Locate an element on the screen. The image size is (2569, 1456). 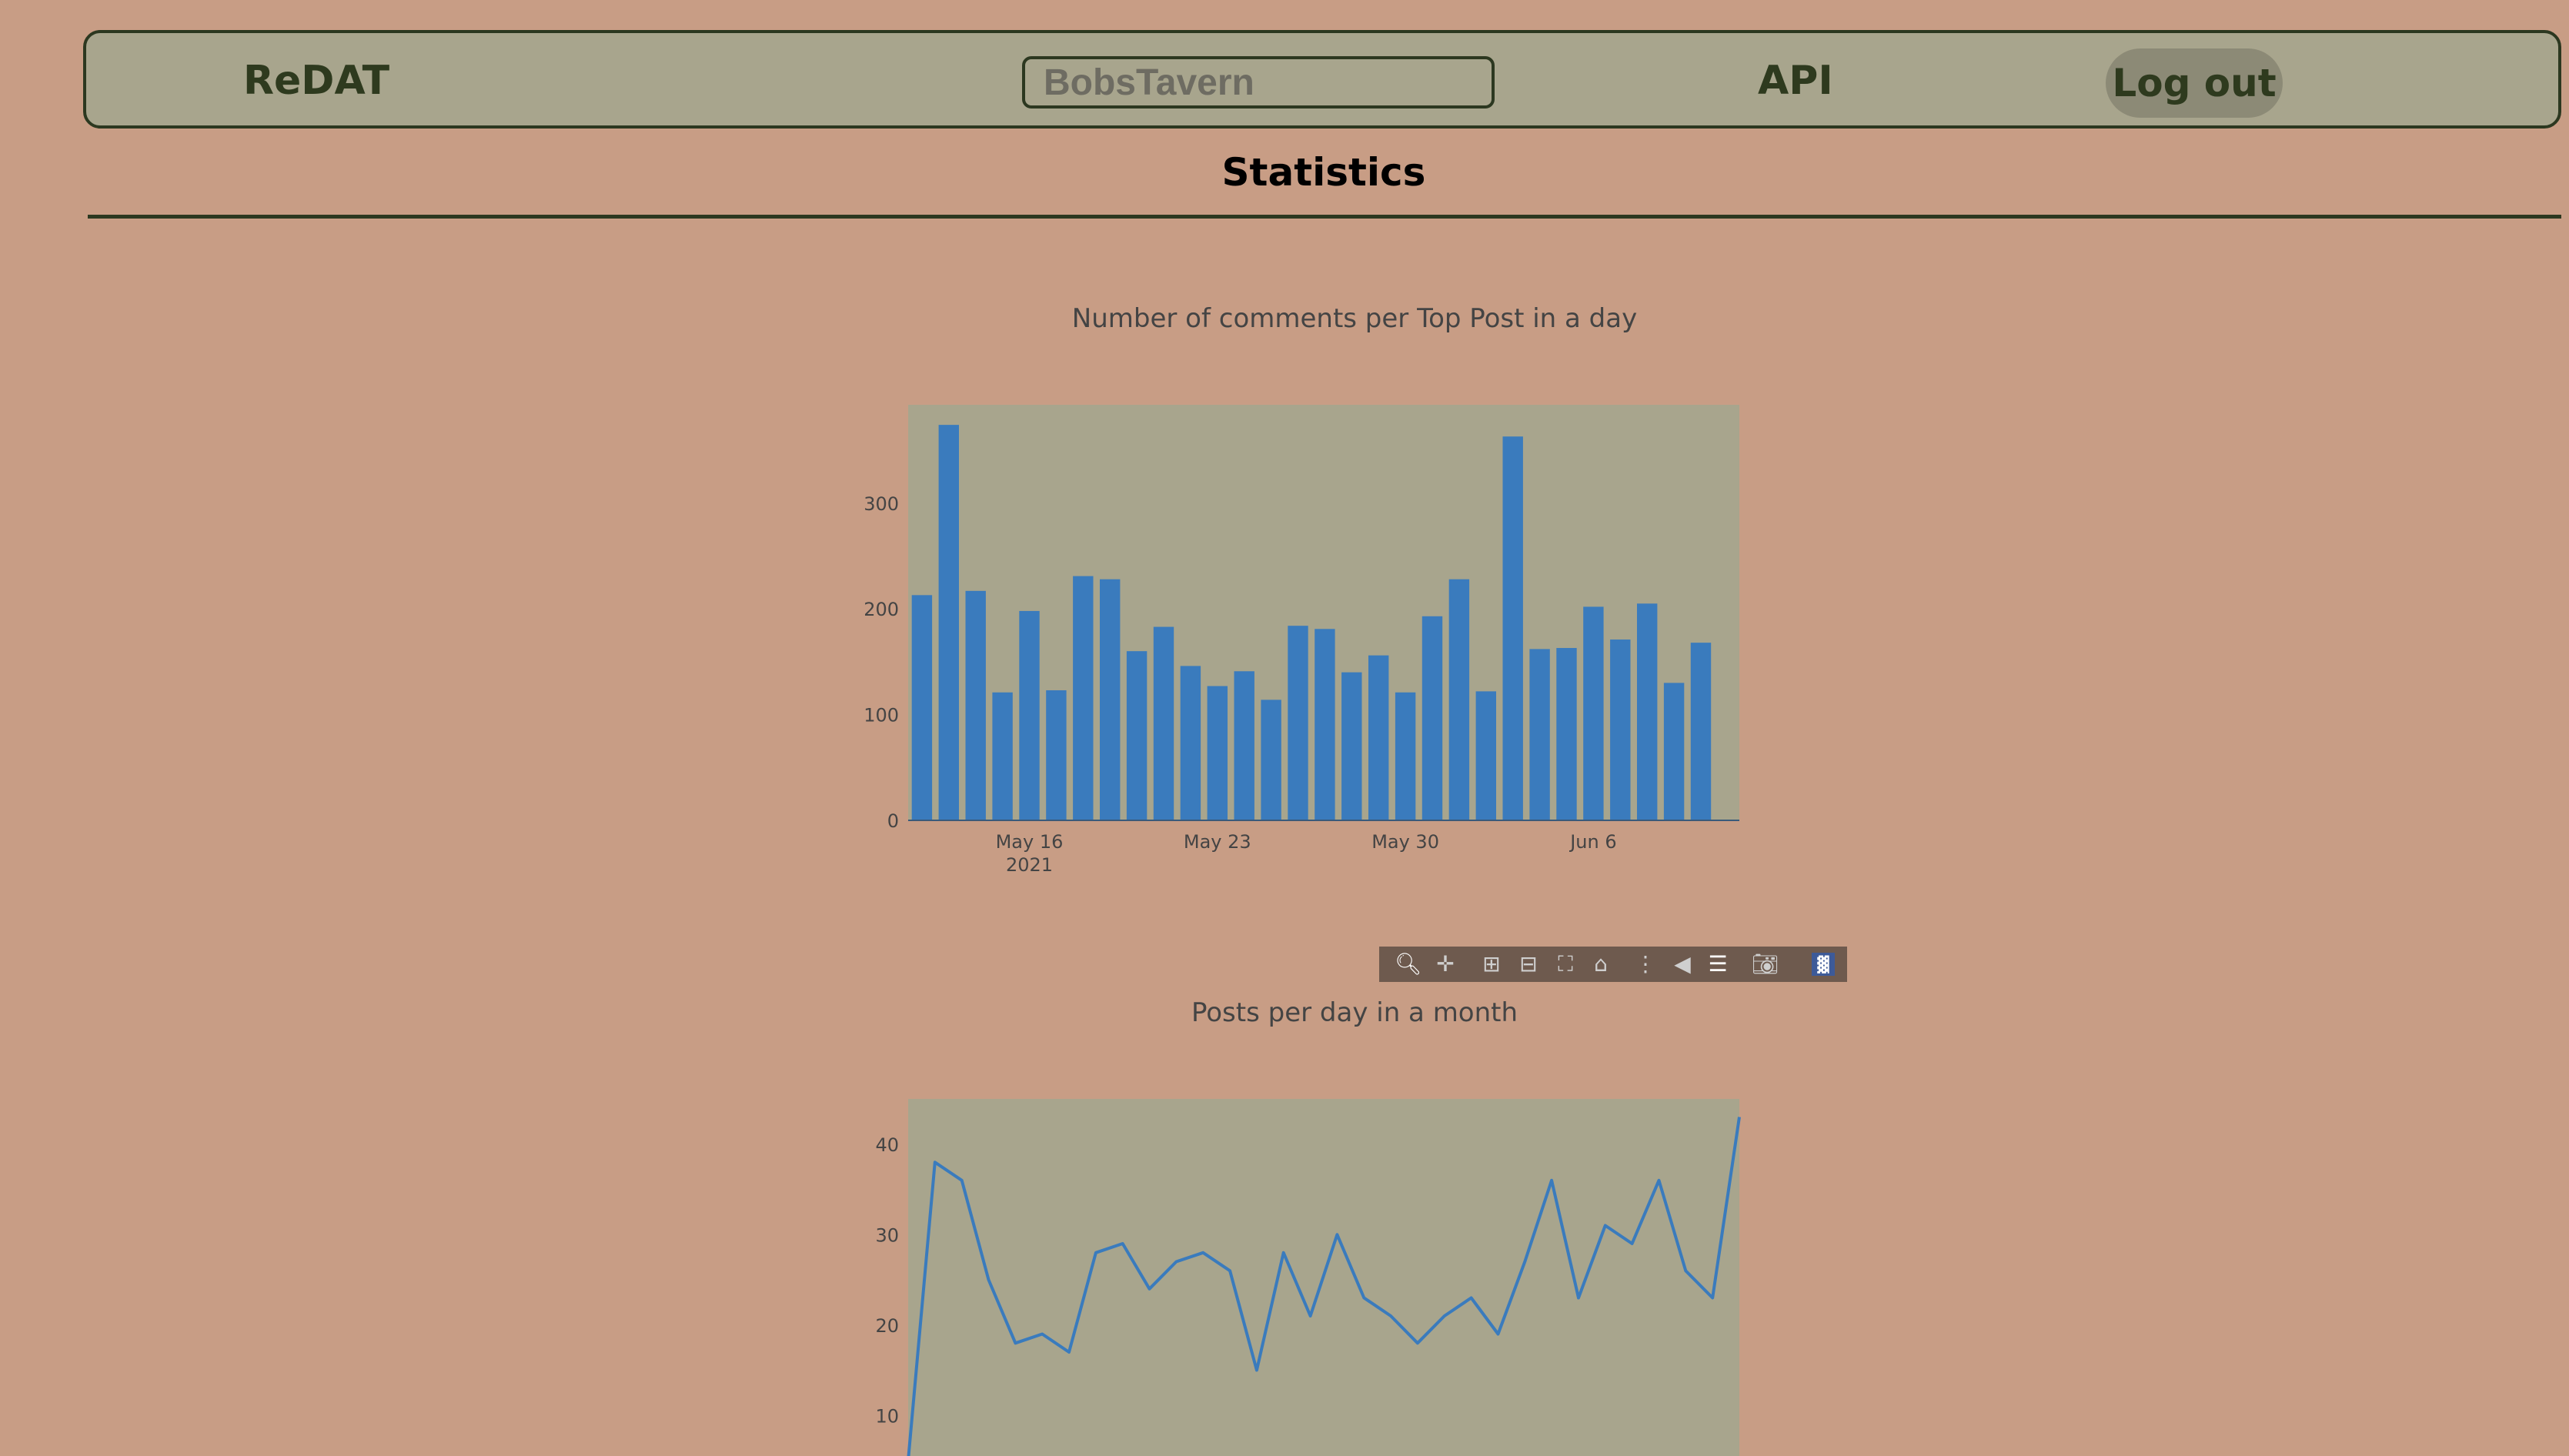
api-link: API is located at coordinates (1795, 81).